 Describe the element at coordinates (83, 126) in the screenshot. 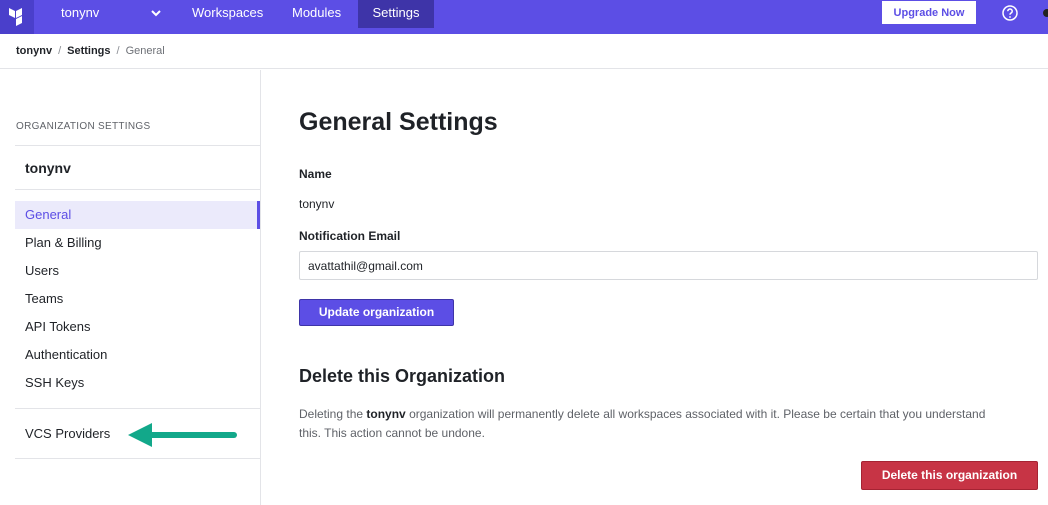

I see `sidebar-heading: ORGANIZATION SETTINGS` at that location.